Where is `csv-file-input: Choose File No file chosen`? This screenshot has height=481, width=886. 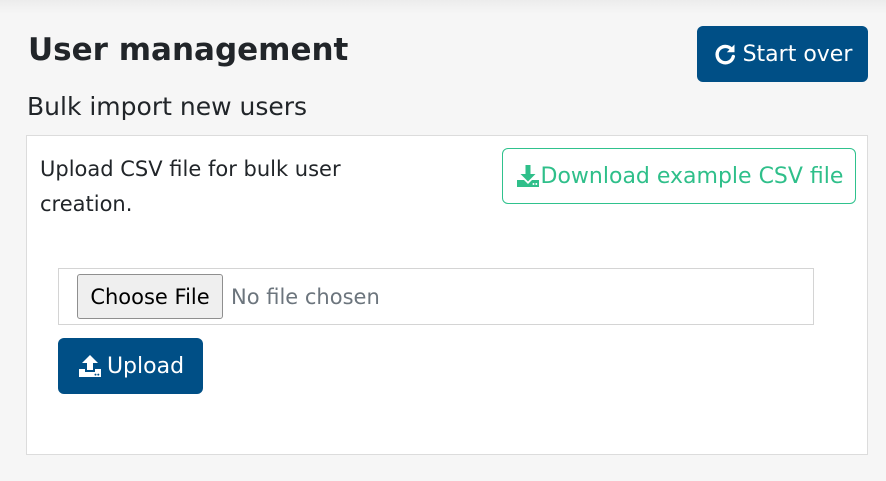 csv-file-input: Choose File No file chosen is located at coordinates (436, 296).